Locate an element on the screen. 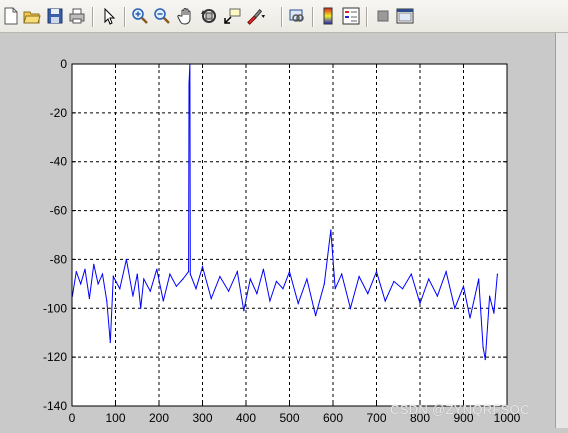 The width and height of the screenshot is (568, 433). zoom-in-icon is located at coordinates (140, 16).